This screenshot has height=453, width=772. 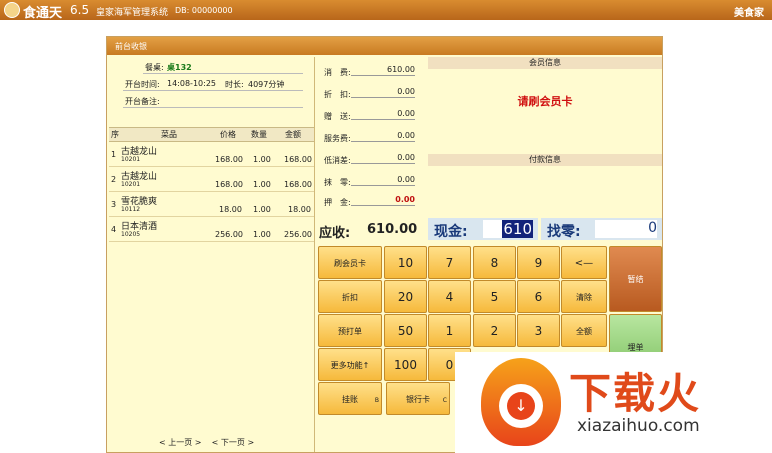 What do you see at coordinates (449, 262) in the screenshot?
I see `key-7: 7` at bounding box center [449, 262].